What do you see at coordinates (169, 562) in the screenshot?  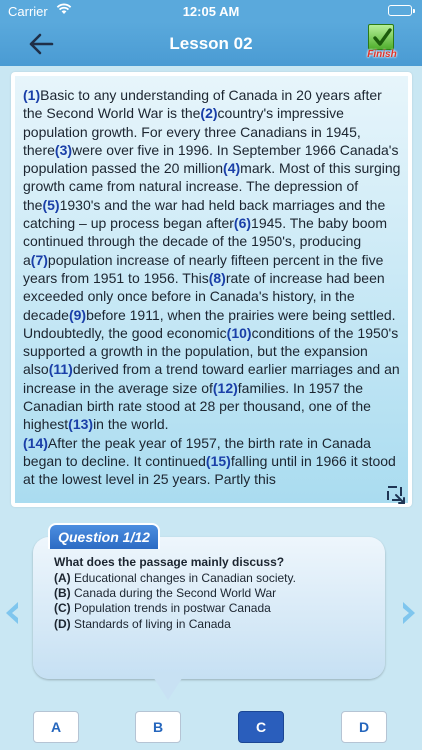 I see `question-prompt: What does the passage mainly discuss?` at bounding box center [169, 562].